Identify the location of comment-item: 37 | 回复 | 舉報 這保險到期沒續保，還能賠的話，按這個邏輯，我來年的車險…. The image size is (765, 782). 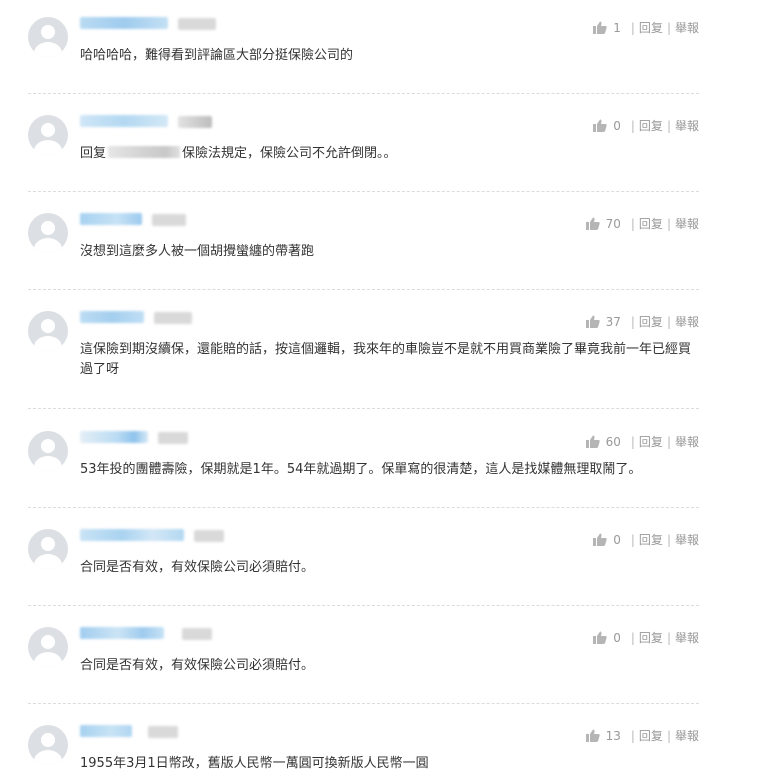
(363, 360).